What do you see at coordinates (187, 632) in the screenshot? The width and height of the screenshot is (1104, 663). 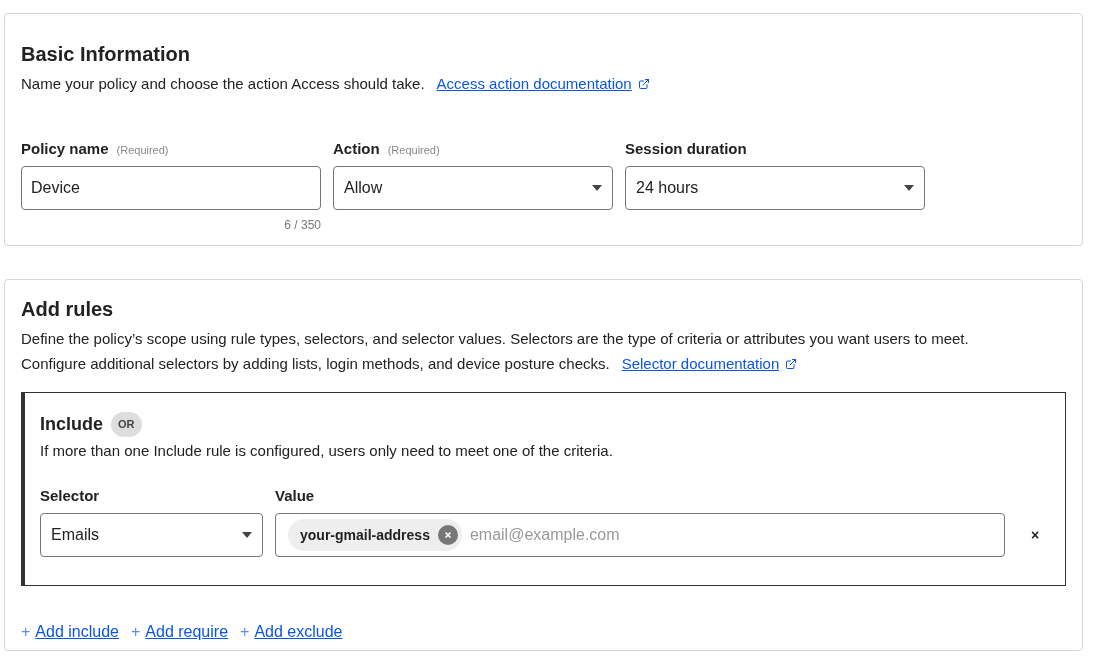 I see `add-rule-link: Add require` at bounding box center [187, 632].